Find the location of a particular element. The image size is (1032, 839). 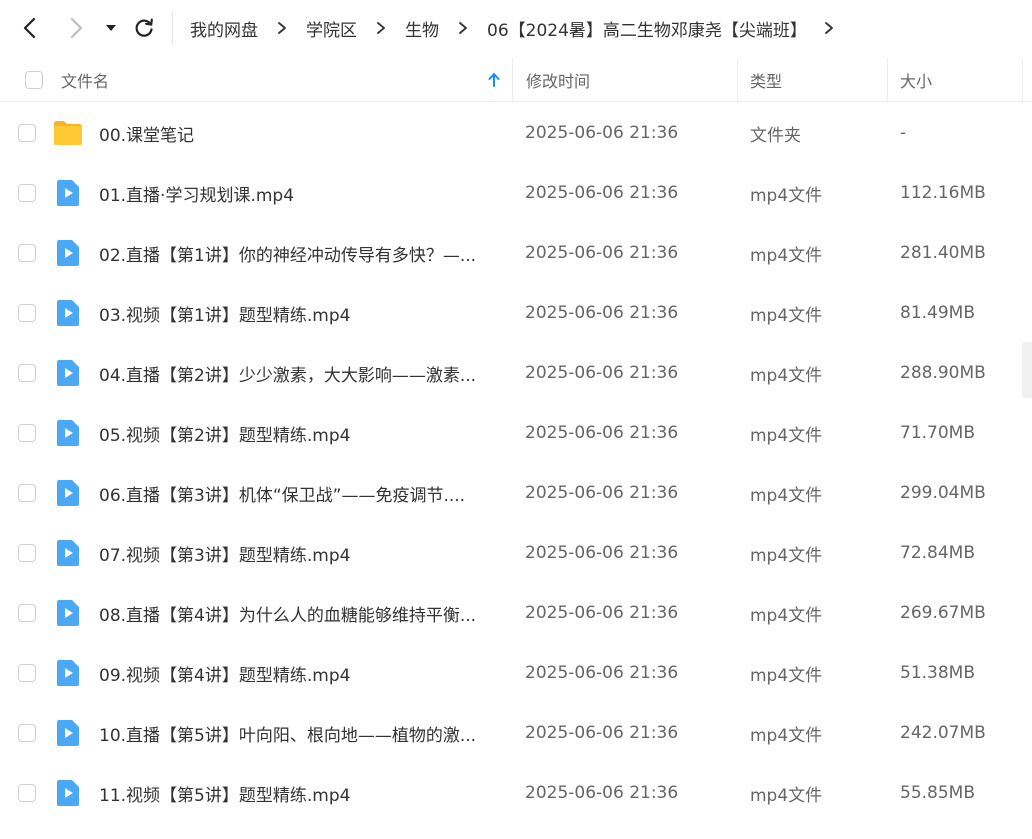

refresh-button is located at coordinates (144, 28).